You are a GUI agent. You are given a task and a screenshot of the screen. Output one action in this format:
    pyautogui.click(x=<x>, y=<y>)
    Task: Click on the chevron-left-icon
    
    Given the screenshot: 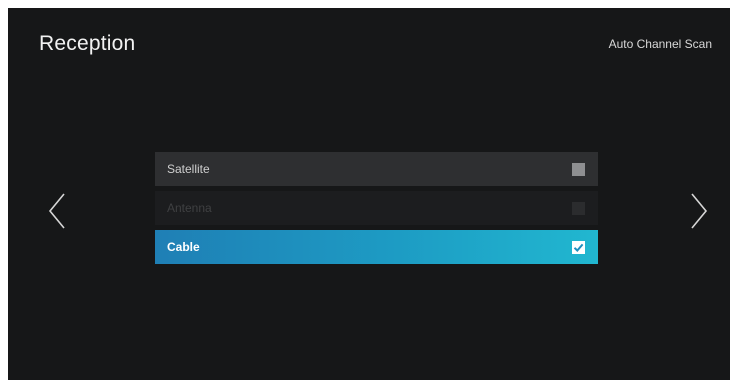 What is the action you would take?
    pyautogui.click(x=56, y=211)
    